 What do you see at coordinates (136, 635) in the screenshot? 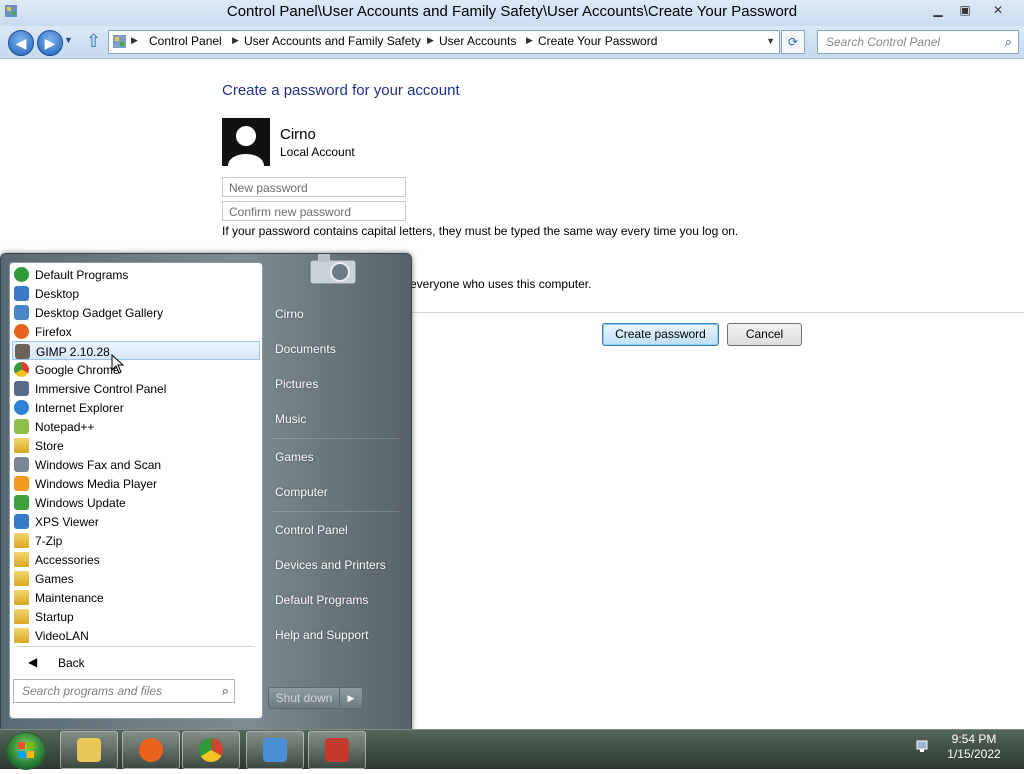
I see `program-item: VideoLAN` at bounding box center [136, 635].